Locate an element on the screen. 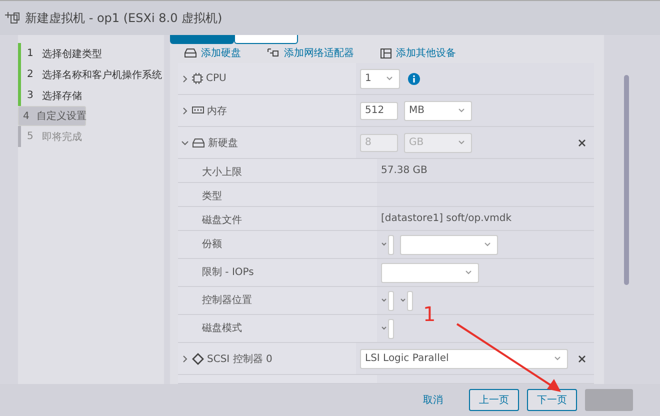 This screenshot has height=416, width=660. memory-icon is located at coordinates (198, 110).